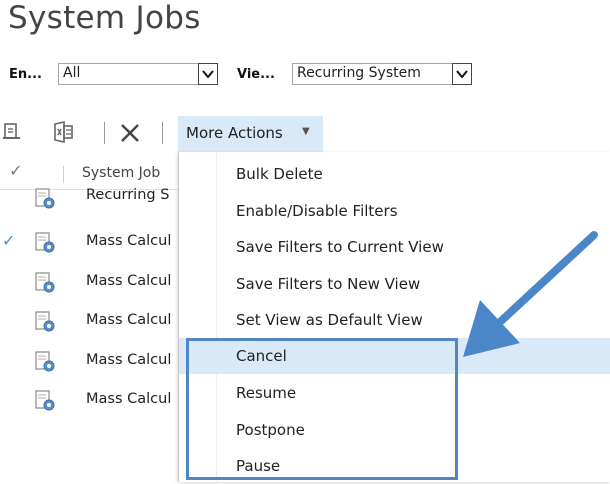 This screenshot has width=610, height=484. I want to click on export-icon, so click(63, 134).